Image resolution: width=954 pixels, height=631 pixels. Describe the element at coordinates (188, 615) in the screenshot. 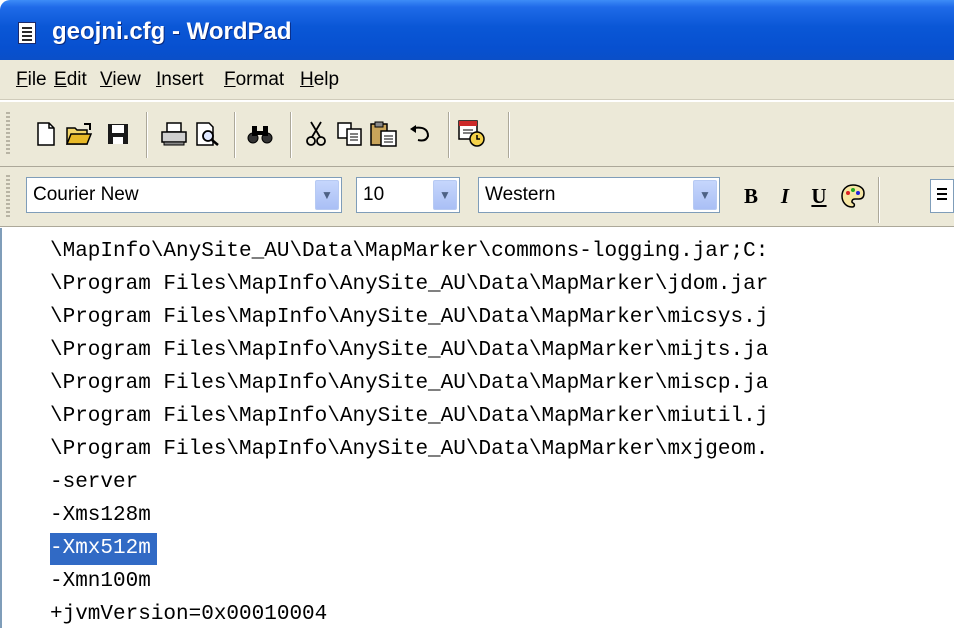

I see `document-line: +jvmVersion=0x00010004` at that location.